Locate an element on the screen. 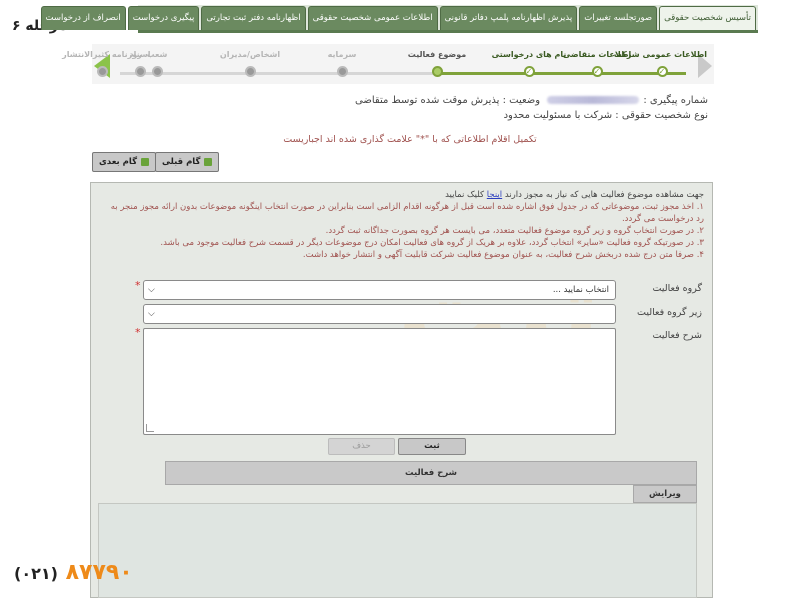 This screenshot has width=800, height=598. tab-item: صورتجلسه تغییرات is located at coordinates (618, 18).